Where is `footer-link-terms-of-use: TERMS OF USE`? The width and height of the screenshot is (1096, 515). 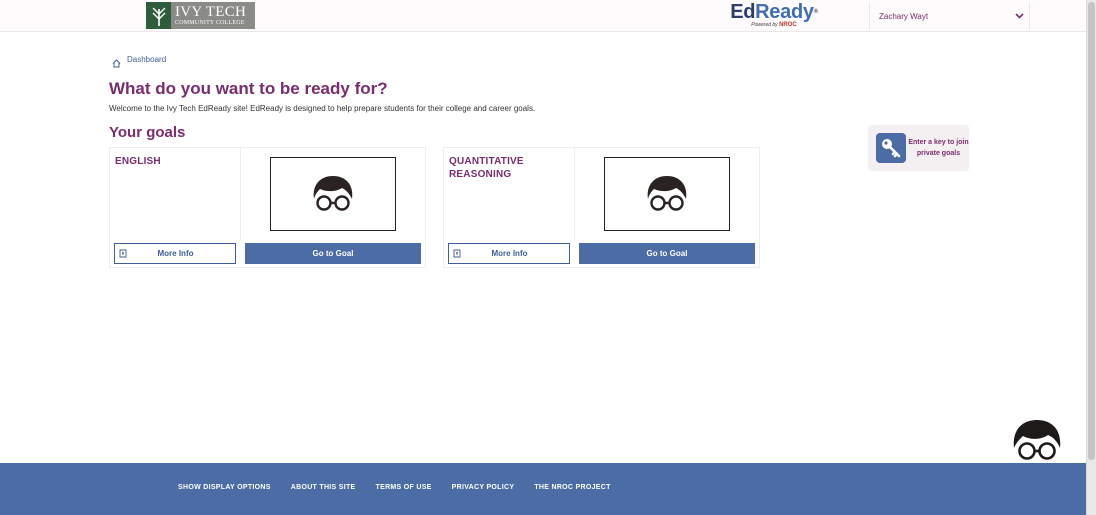 footer-link-terms-of-use: TERMS OF USE is located at coordinates (404, 487).